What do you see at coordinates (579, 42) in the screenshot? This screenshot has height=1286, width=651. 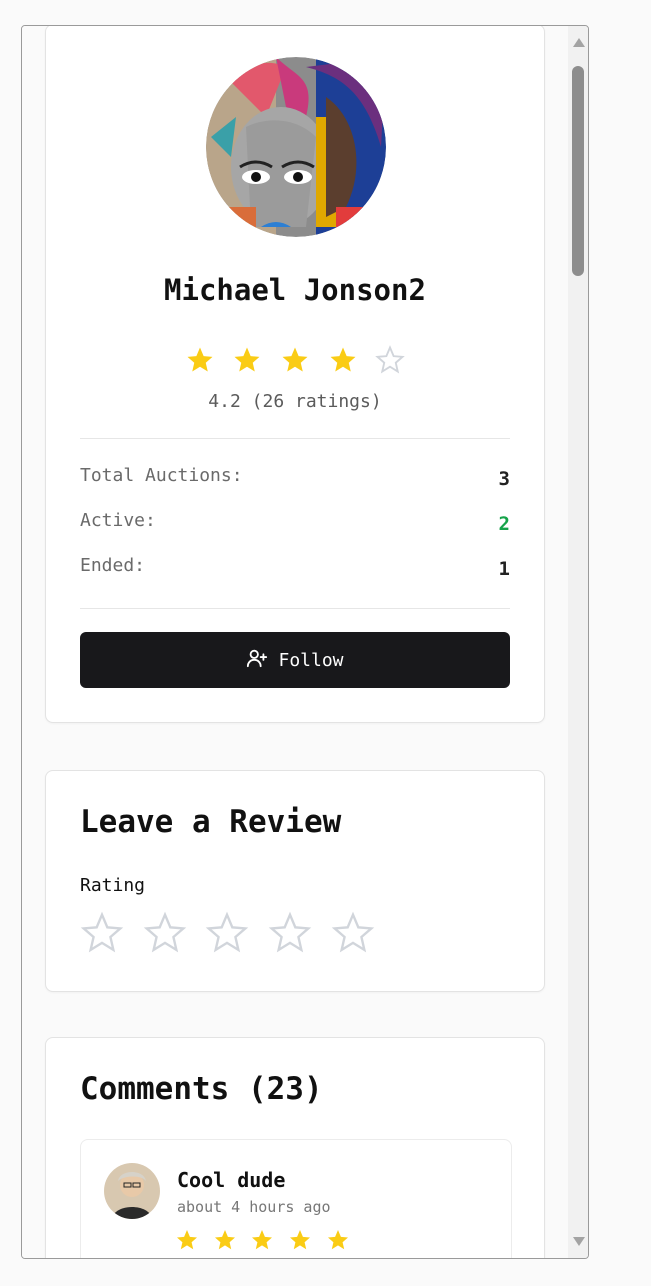 I see `scroll-up-arrow-icon` at bounding box center [579, 42].